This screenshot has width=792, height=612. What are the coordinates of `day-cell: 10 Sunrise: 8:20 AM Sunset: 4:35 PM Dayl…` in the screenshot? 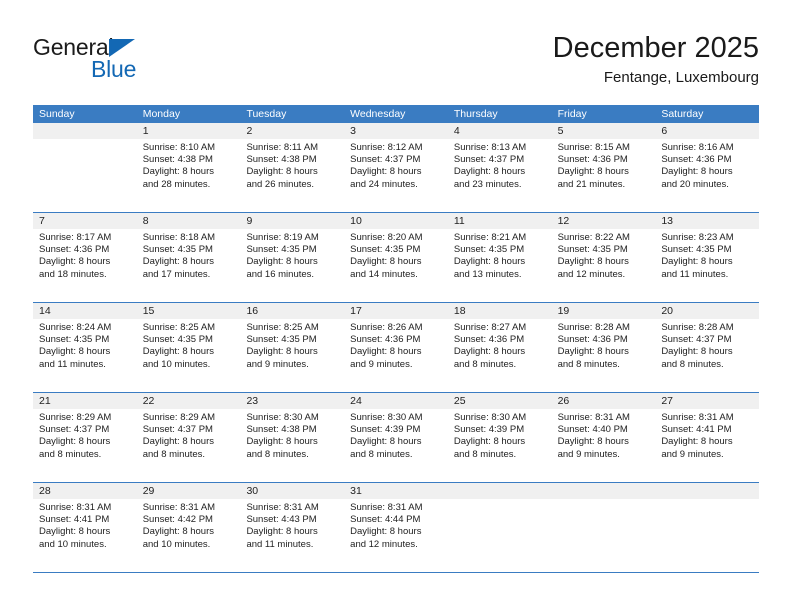 It's located at (396, 257).